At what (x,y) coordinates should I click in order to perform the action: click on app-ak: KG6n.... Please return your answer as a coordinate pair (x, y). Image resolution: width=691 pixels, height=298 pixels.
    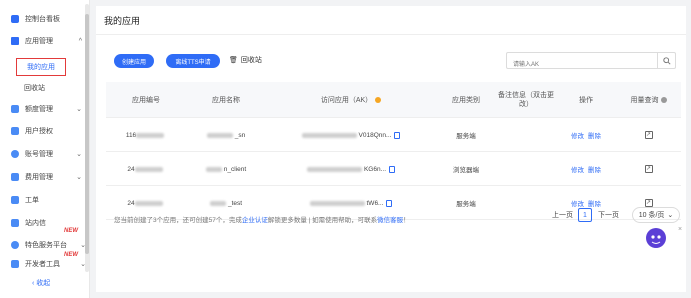
    Looking at the image, I should click on (375, 169).